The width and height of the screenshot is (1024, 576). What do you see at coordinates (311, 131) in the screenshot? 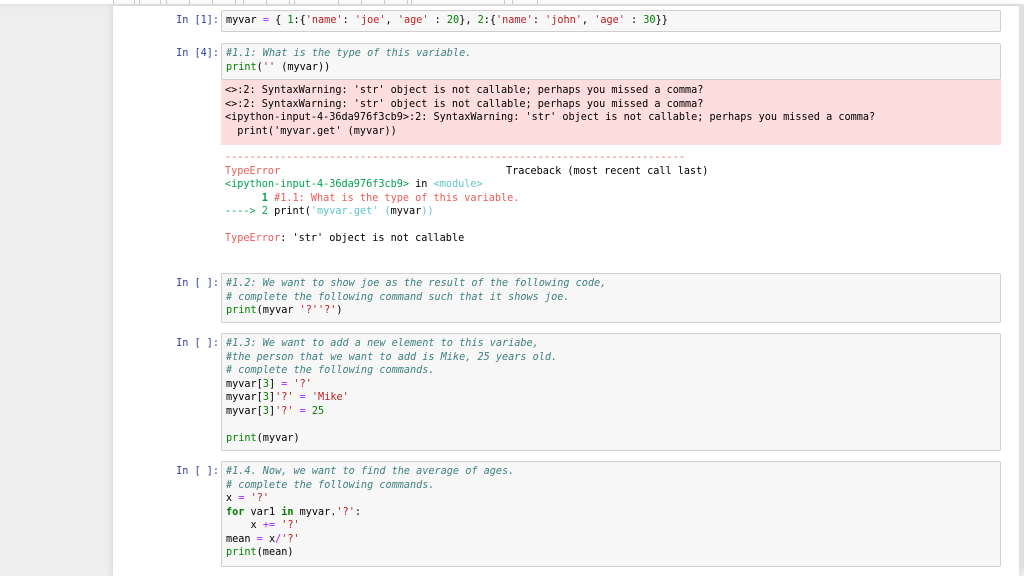
I see `stderr-line: print('myvar.get' (myvar))` at bounding box center [311, 131].